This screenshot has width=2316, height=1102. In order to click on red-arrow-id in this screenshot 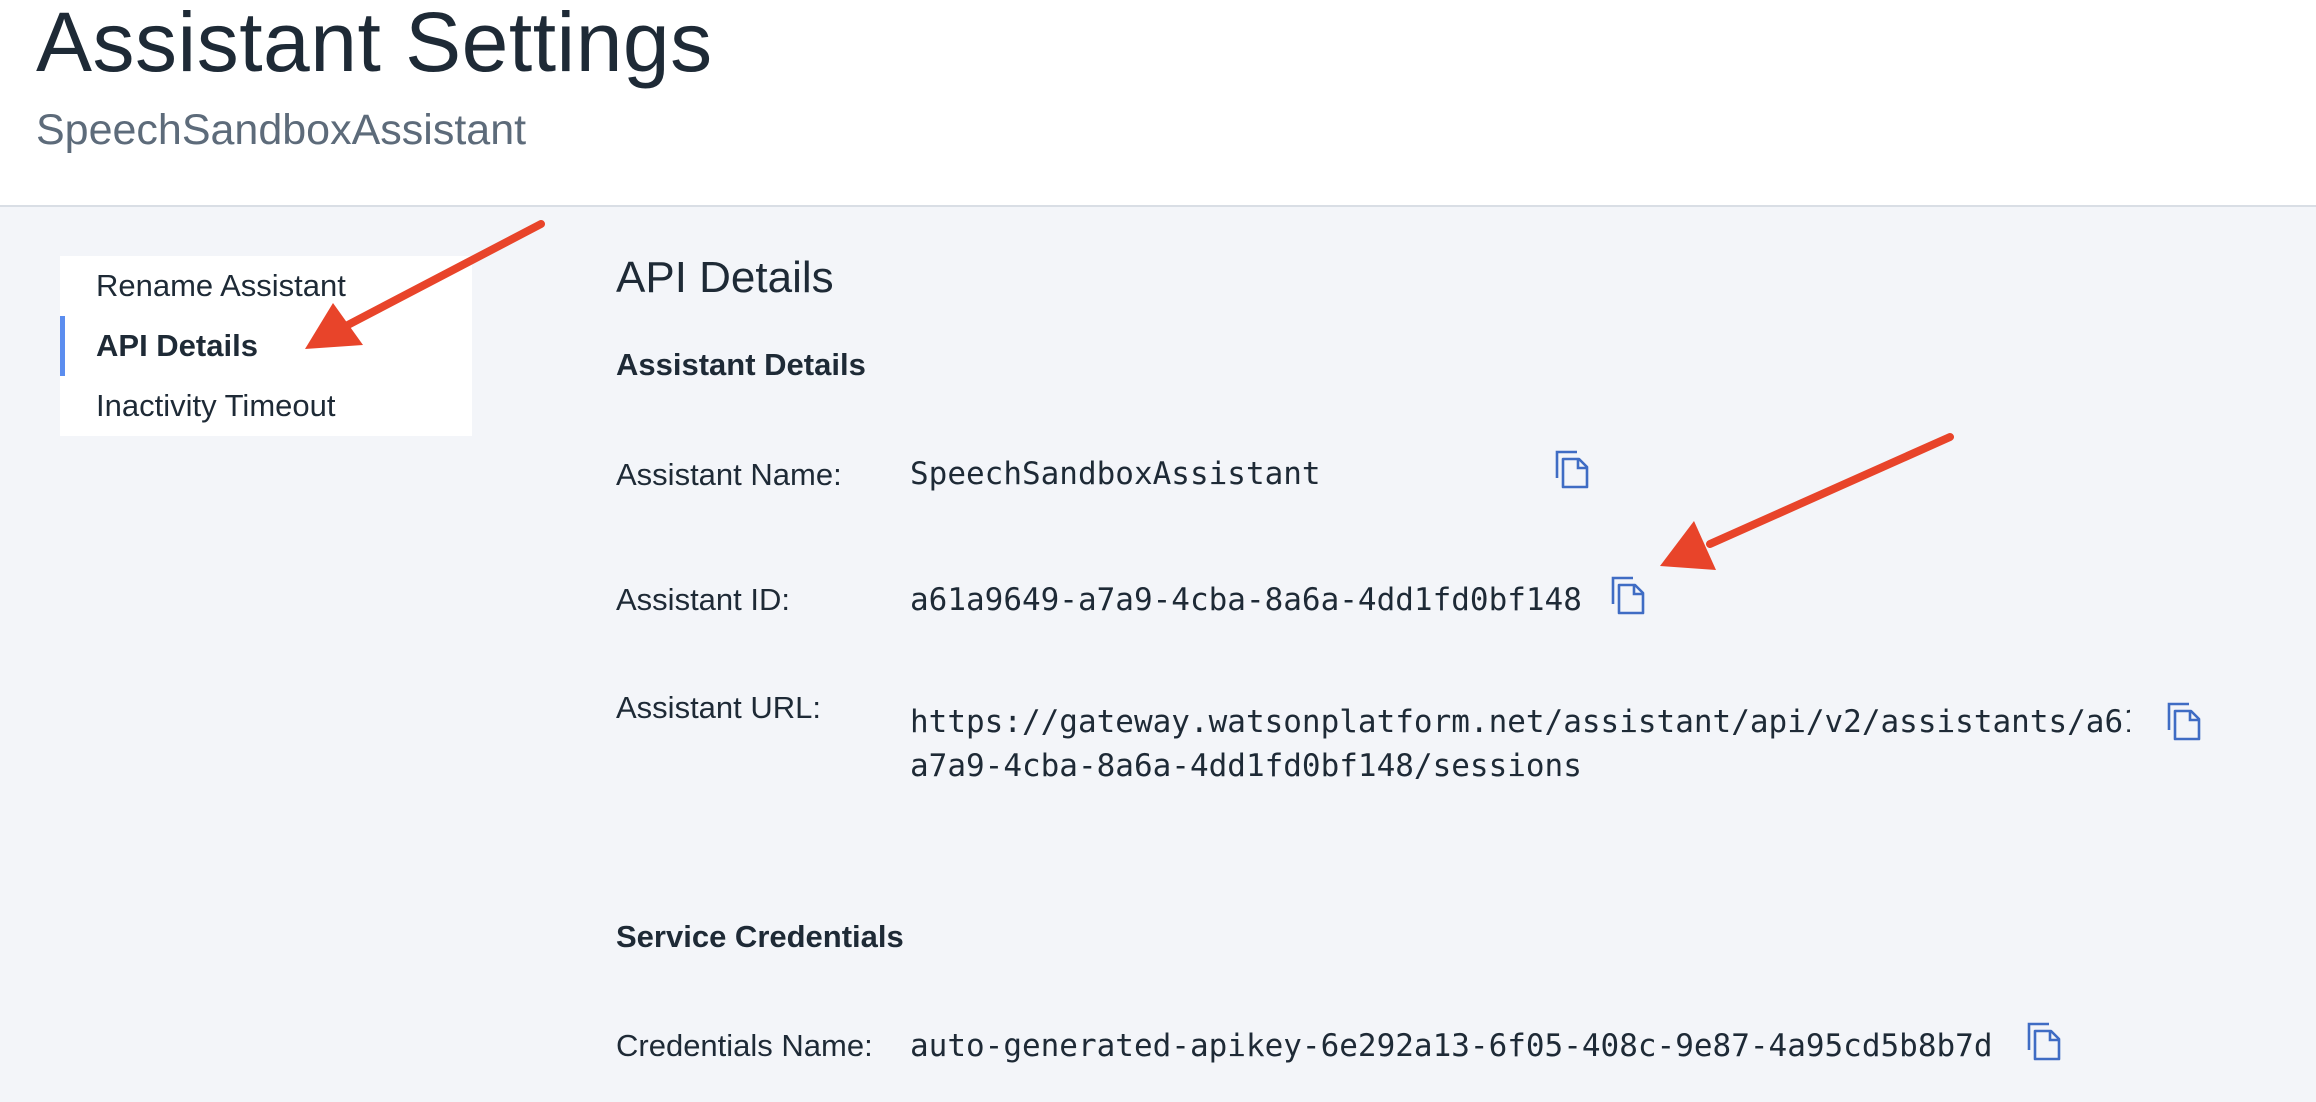, I will do `click(1807, 501)`.